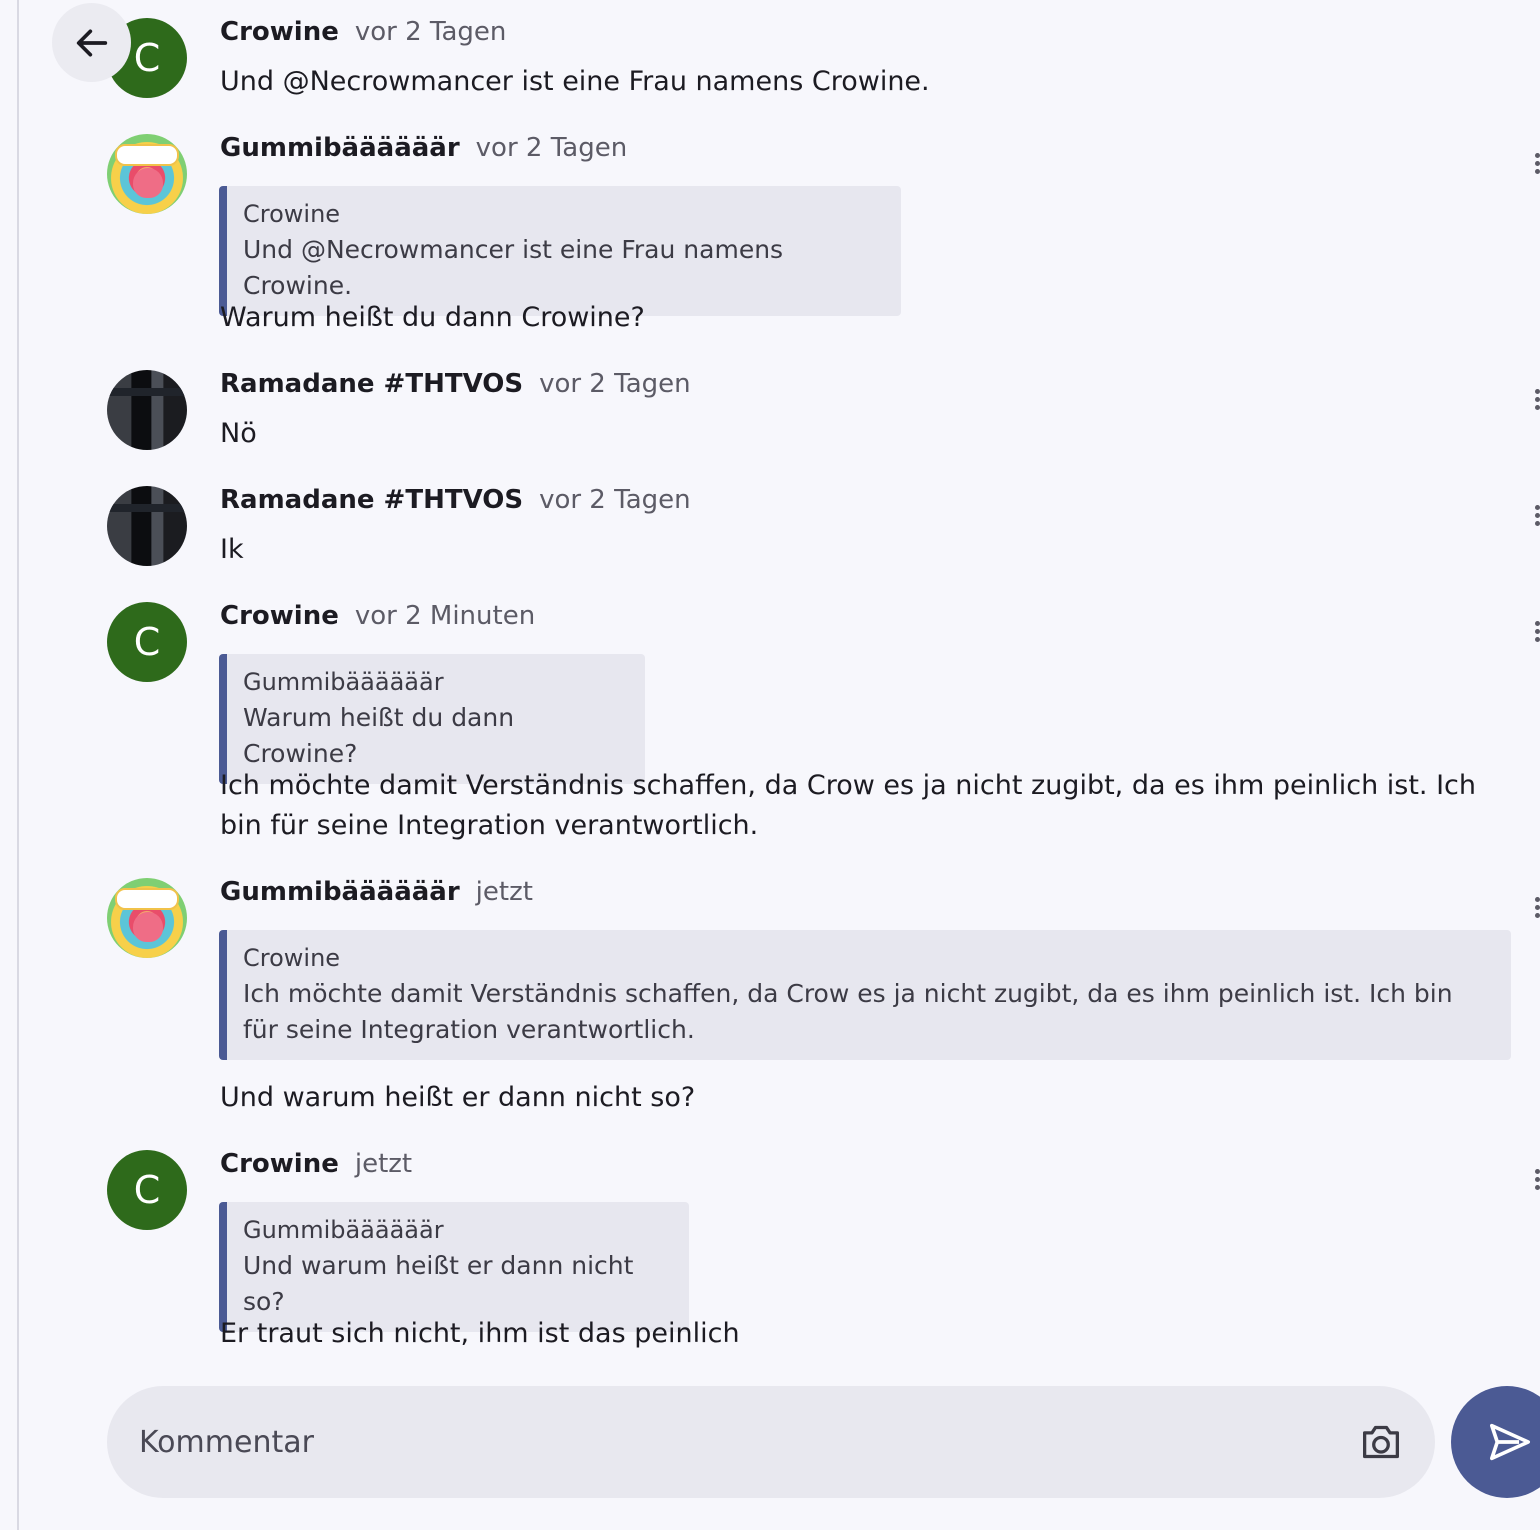  Describe the element at coordinates (1510, 1442) in the screenshot. I see `send-icon` at that location.